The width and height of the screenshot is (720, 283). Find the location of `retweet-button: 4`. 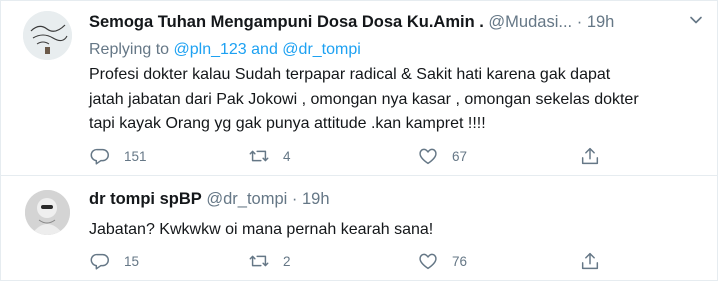

retweet-button: 4 is located at coordinates (269, 156).